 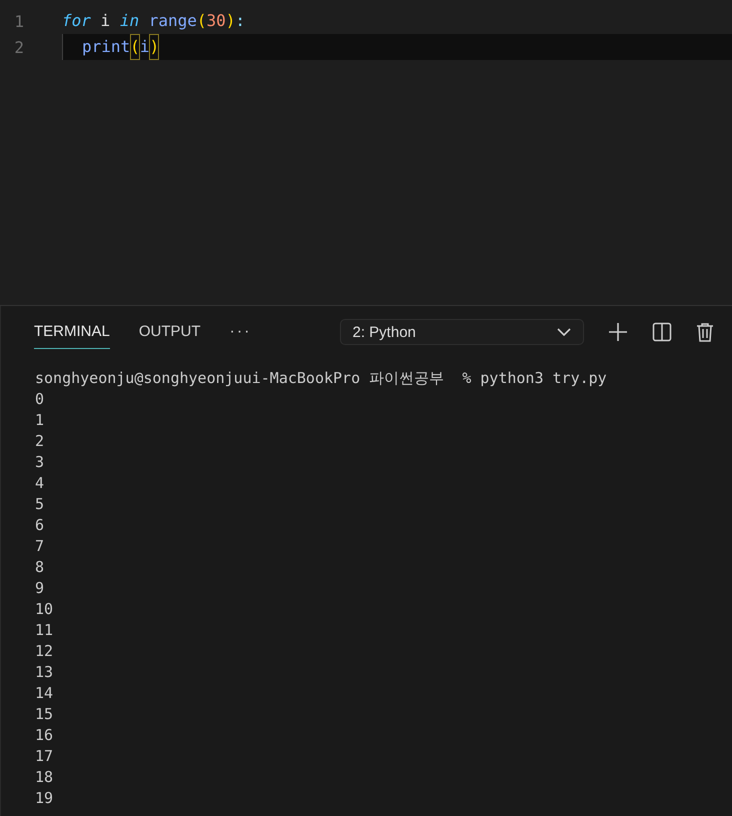 I want to click on terminal-line: 8, so click(x=40, y=567).